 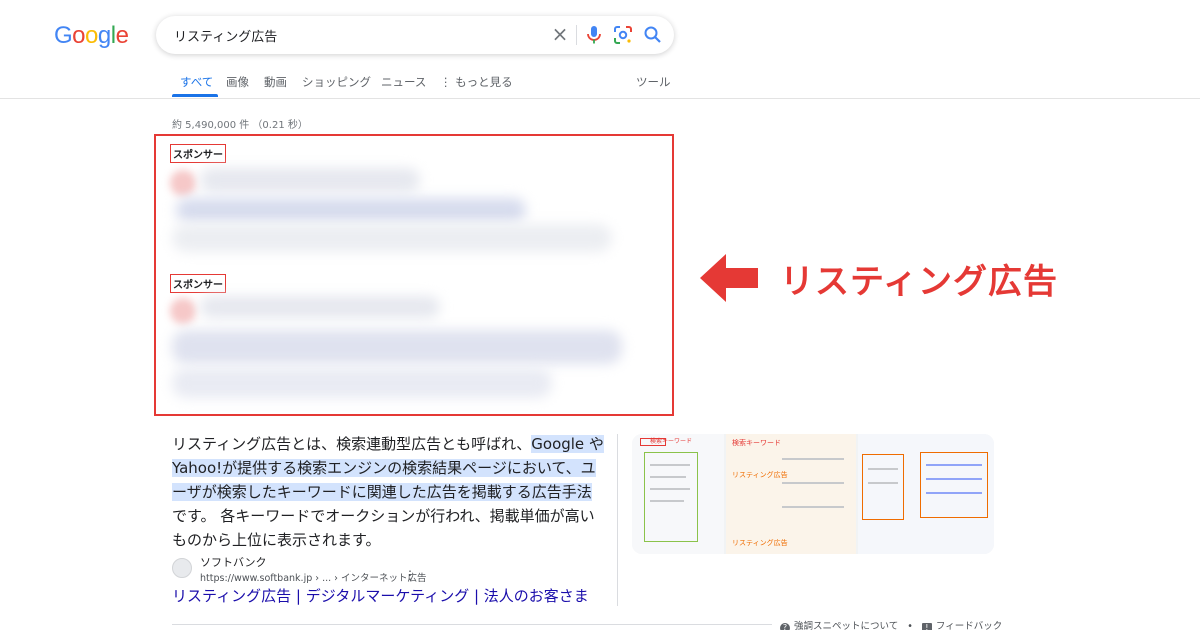 What do you see at coordinates (410, 575) in the screenshot?
I see `more-options-icon: ⋮` at bounding box center [410, 575].